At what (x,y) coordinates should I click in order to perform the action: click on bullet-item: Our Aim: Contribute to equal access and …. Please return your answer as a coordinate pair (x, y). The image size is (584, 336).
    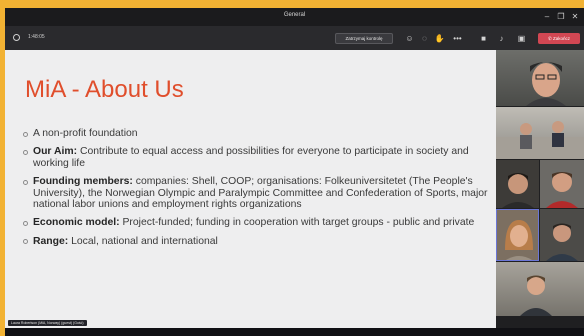
    Looking at the image, I should click on (255, 157).